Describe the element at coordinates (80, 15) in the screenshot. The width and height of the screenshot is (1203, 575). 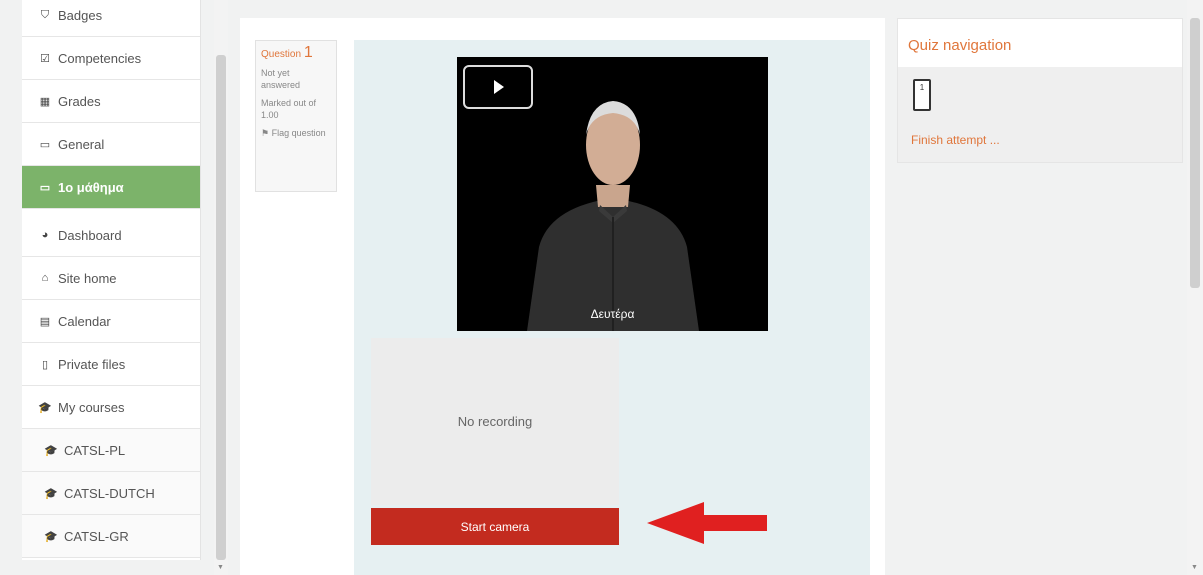
I see `sidebar-item-label: Badges` at that location.